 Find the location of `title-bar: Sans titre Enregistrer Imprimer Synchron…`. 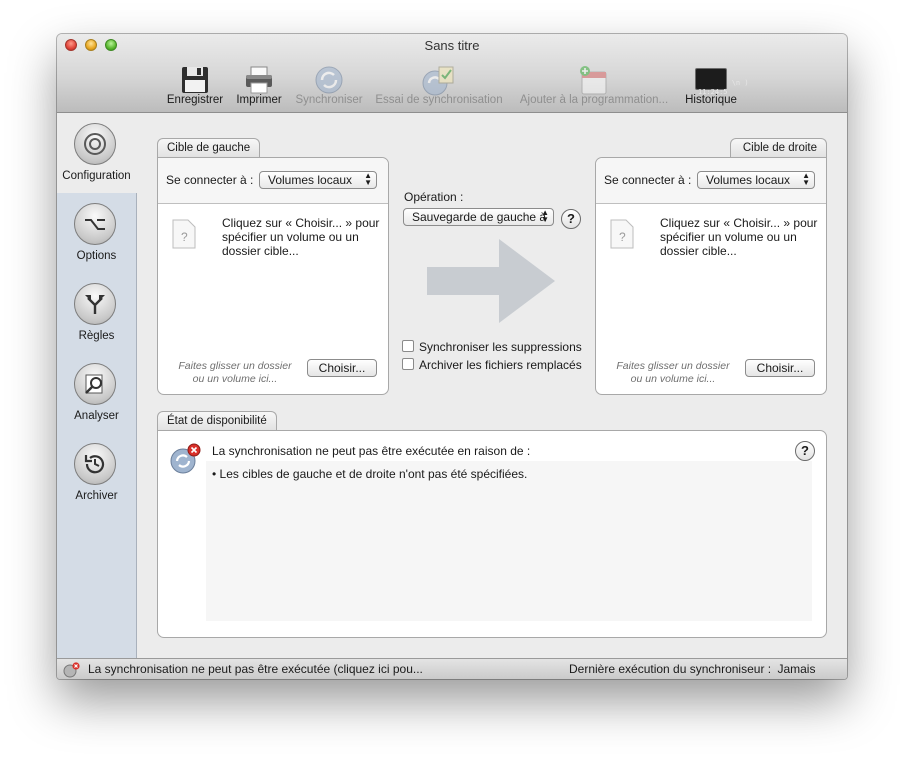

title-bar: Sans titre Enregistrer Imprimer Synchron… is located at coordinates (452, 73).